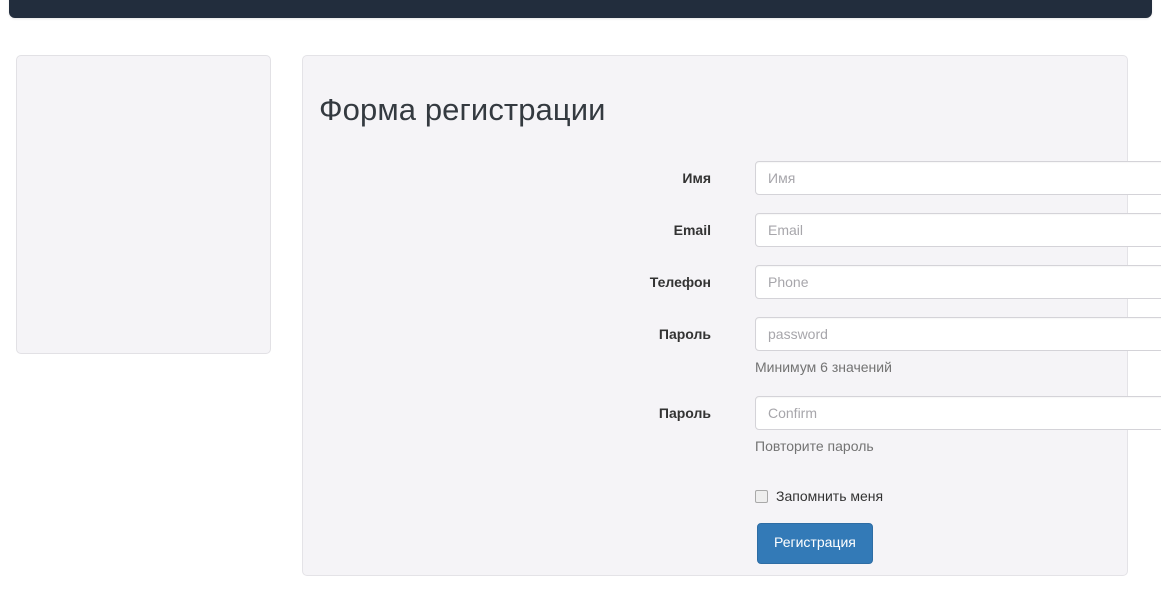 Image resolution: width=1161 pixels, height=603 pixels. I want to click on name-input, so click(958, 178).